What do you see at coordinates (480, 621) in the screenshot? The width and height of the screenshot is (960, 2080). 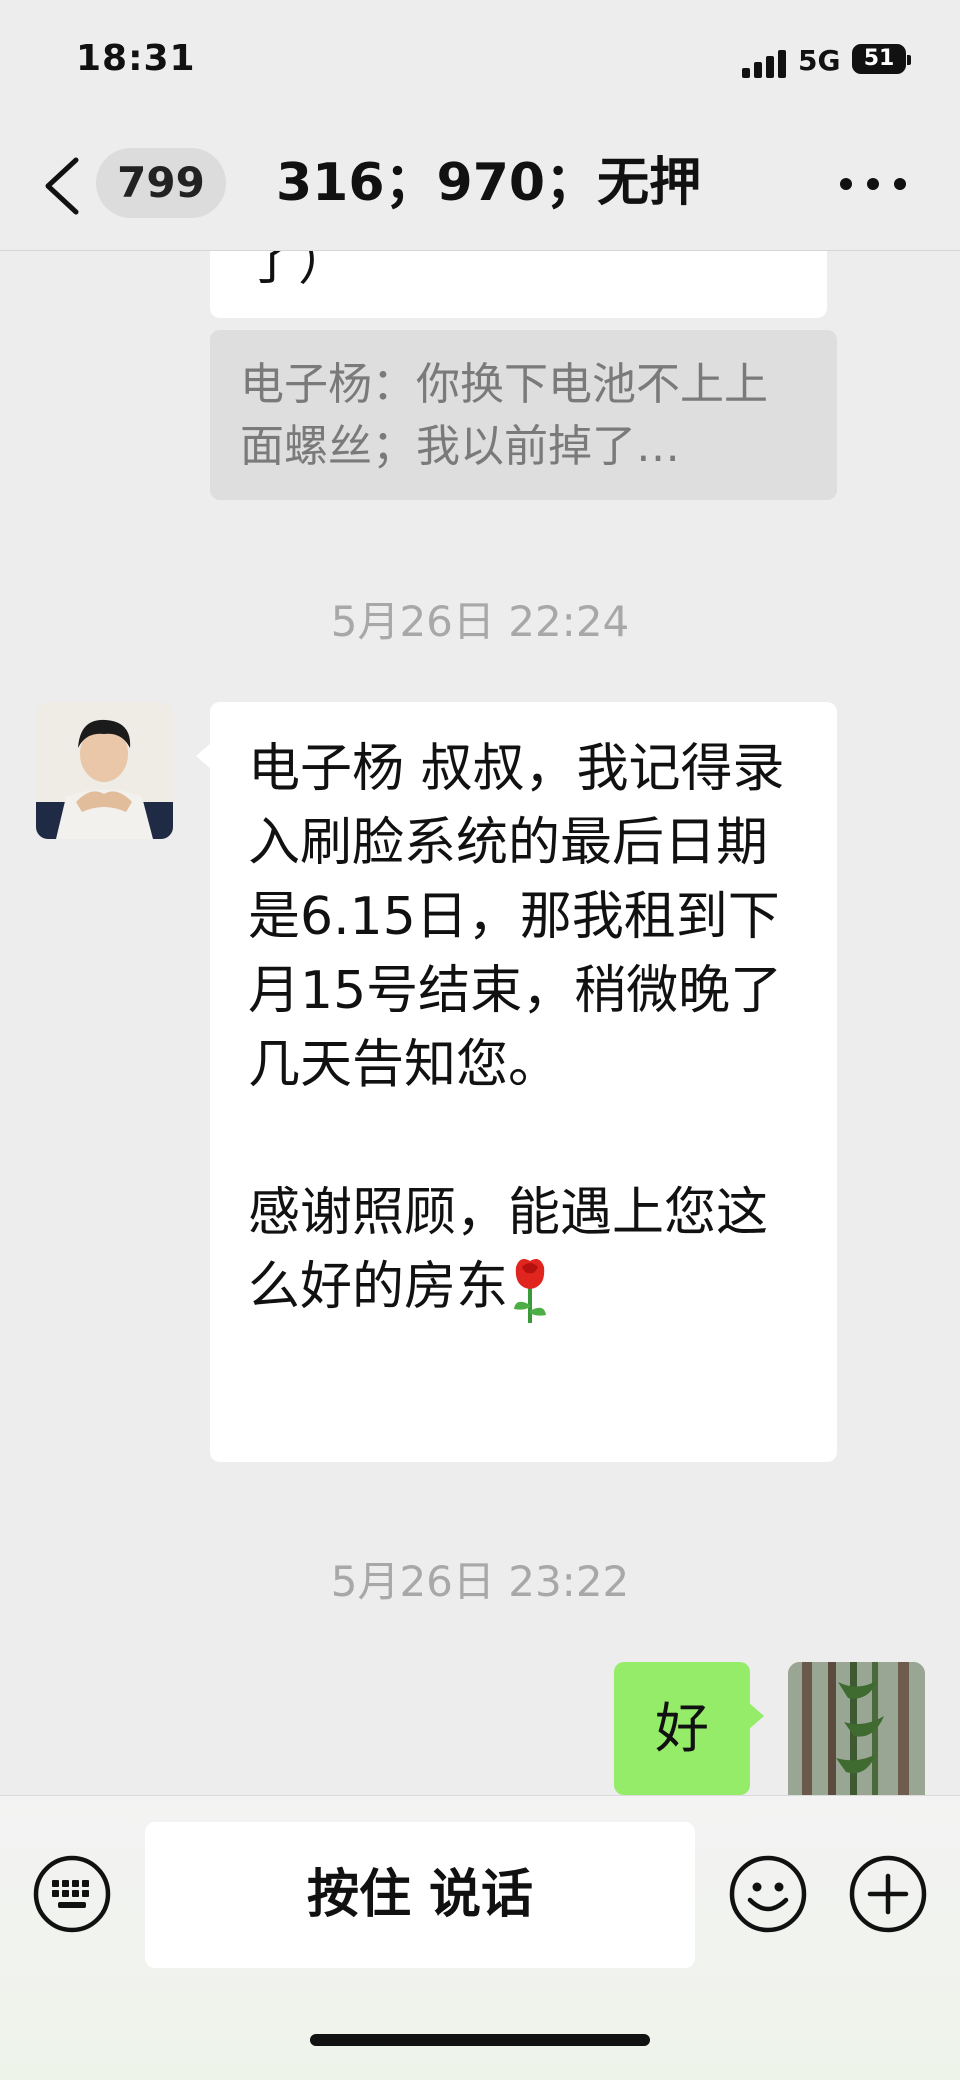 I see `timestamp: 5月26日 22:24` at bounding box center [480, 621].